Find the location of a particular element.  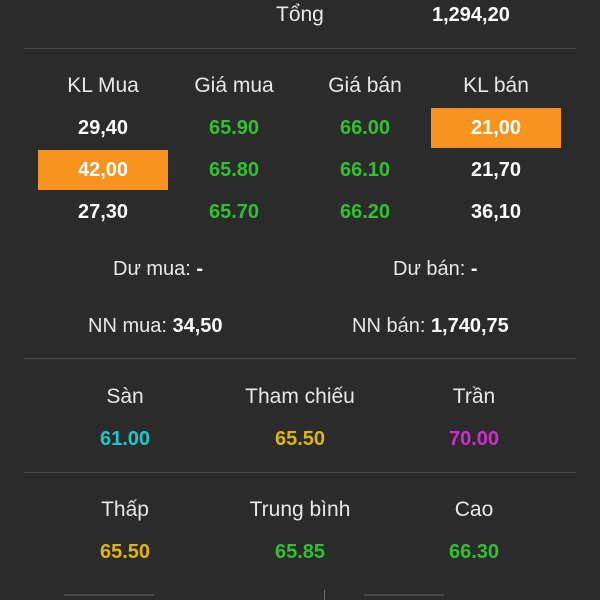

floor-value: 61.00 is located at coordinates (125, 439).